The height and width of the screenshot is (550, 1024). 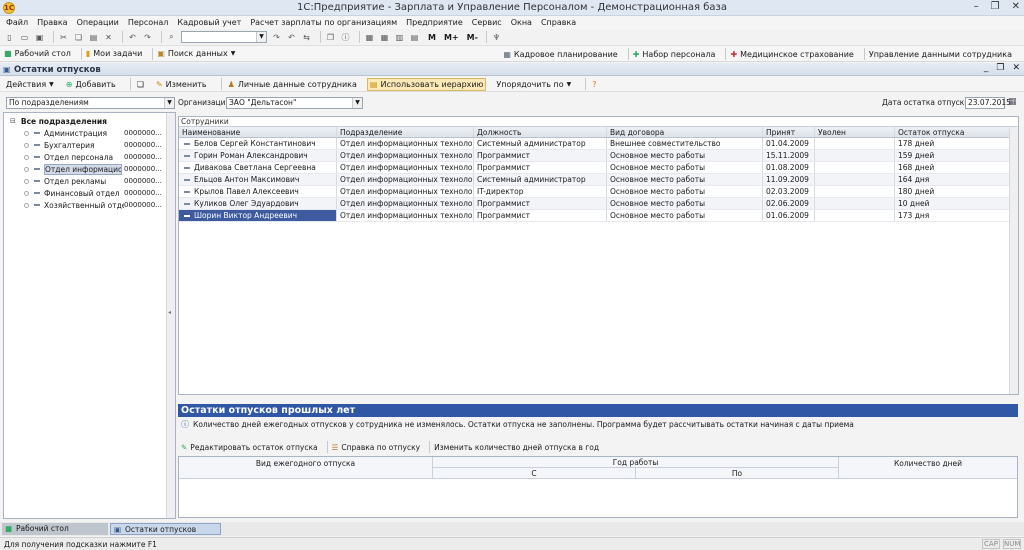 I want to click on find-next-icon: ↷, so click(x=276, y=37).